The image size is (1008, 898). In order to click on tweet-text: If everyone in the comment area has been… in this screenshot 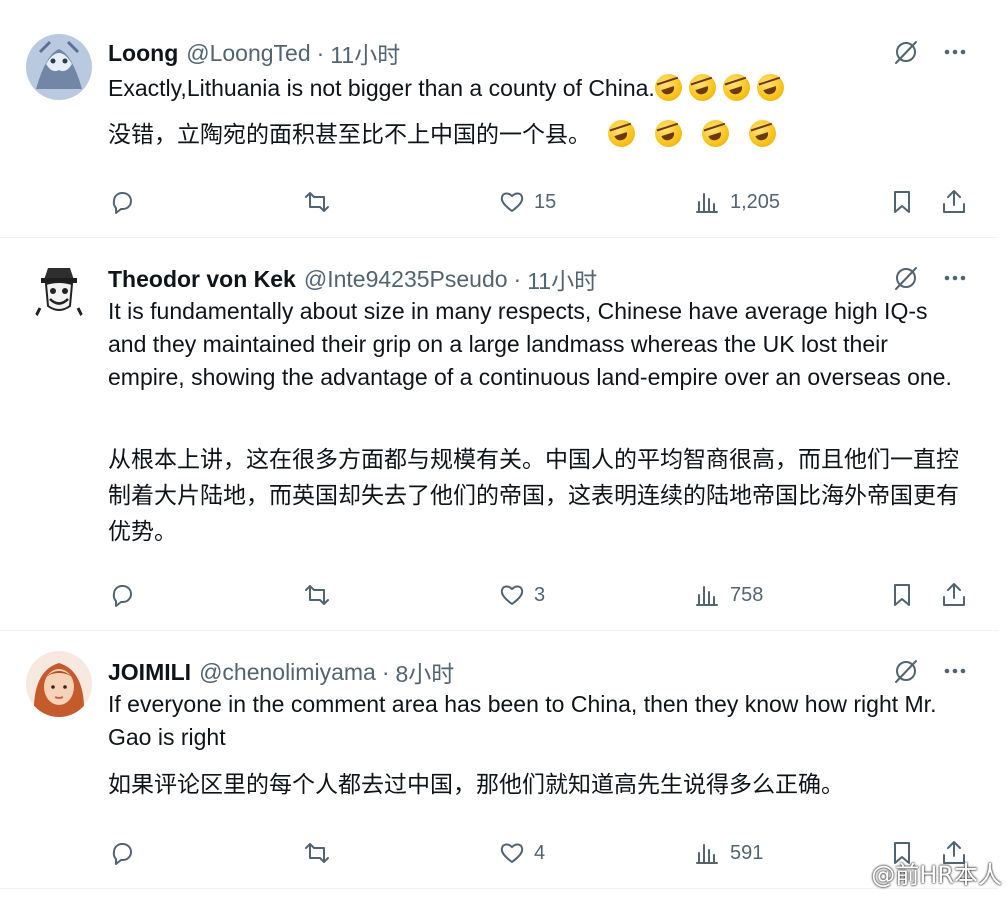, I will do `click(522, 720)`.